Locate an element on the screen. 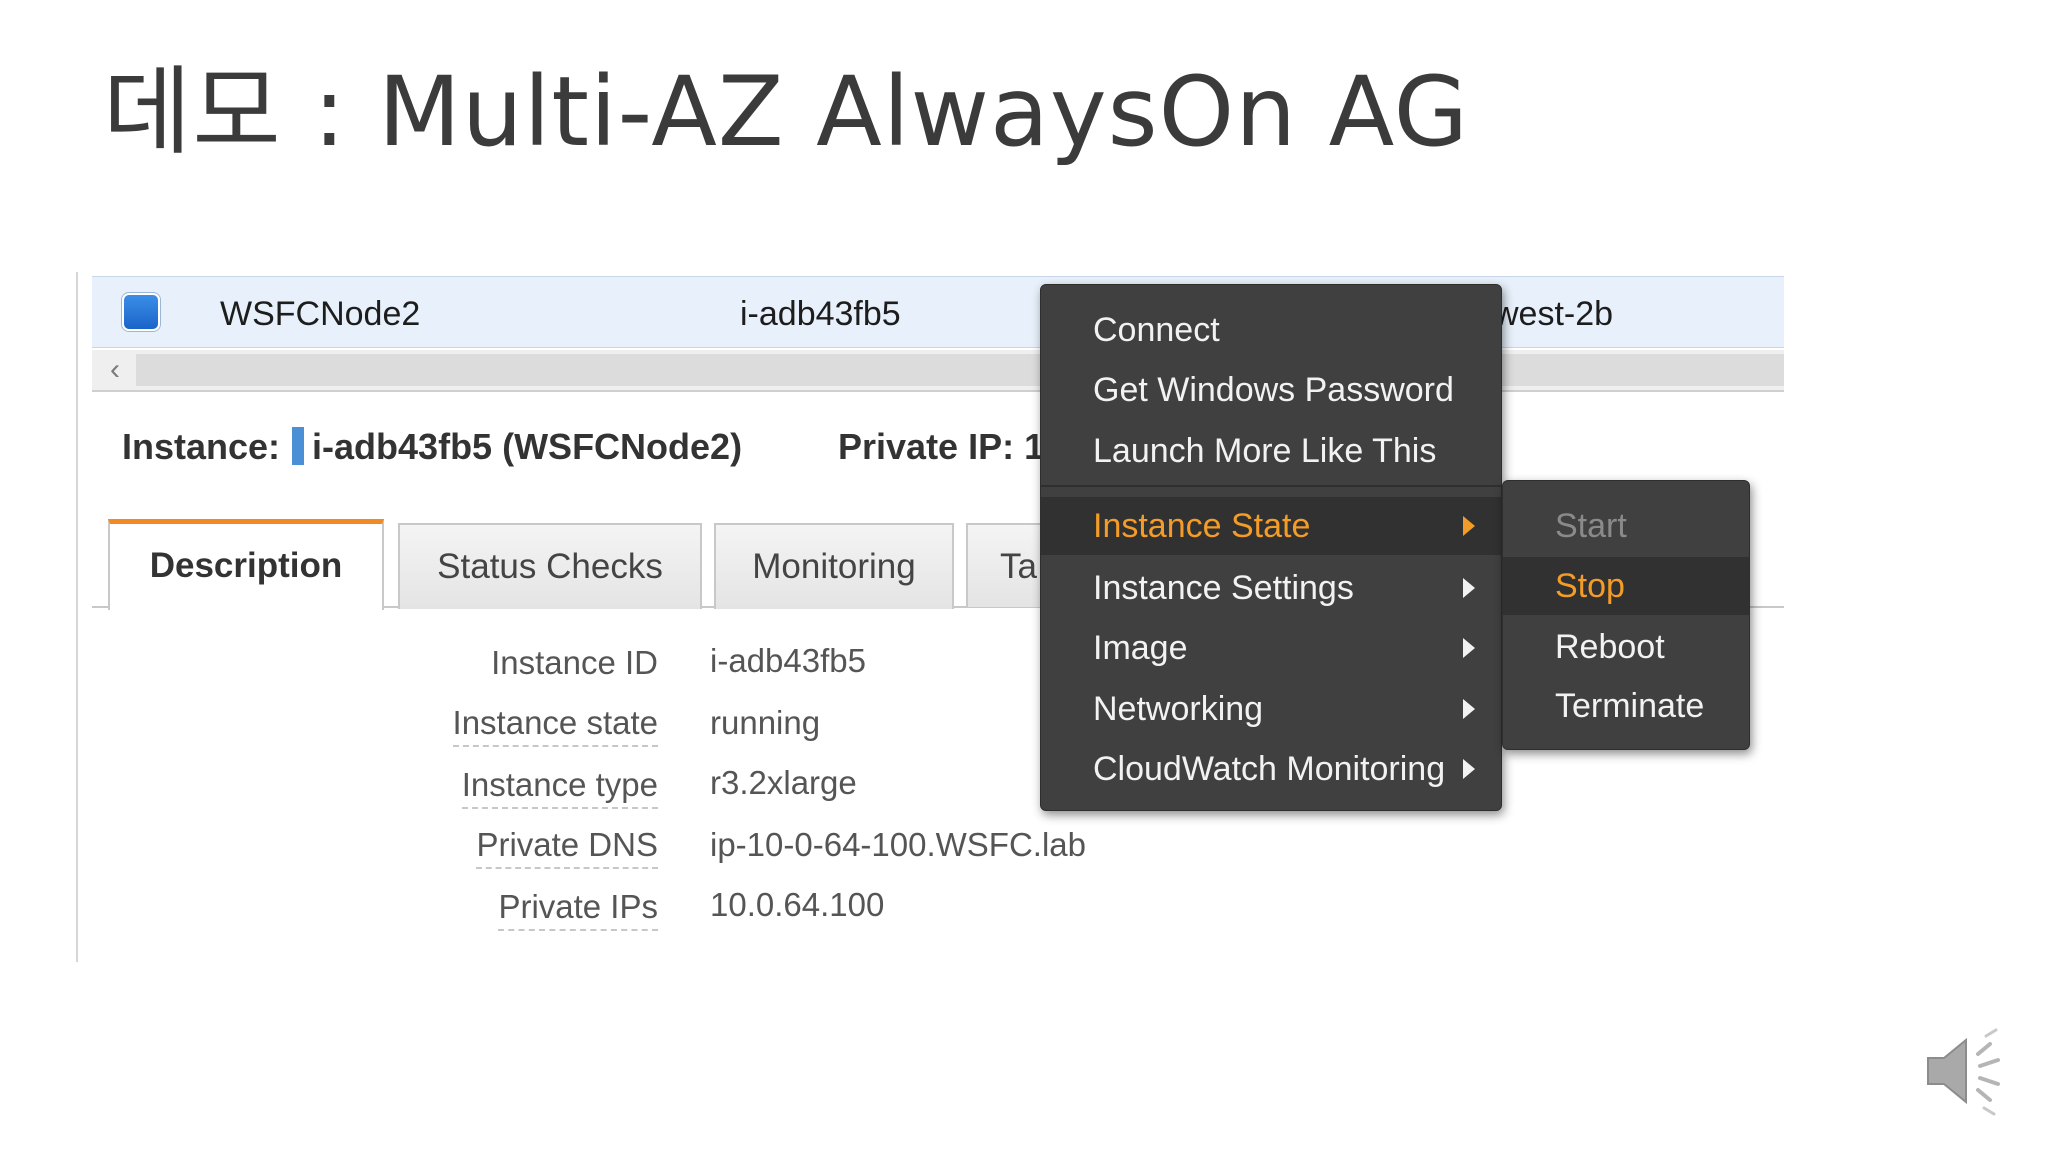 The width and height of the screenshot is (2048, 1152). slide-title: 데모 : Multi-AZ AlwaysOn AG is located at coordinates (786, 112).